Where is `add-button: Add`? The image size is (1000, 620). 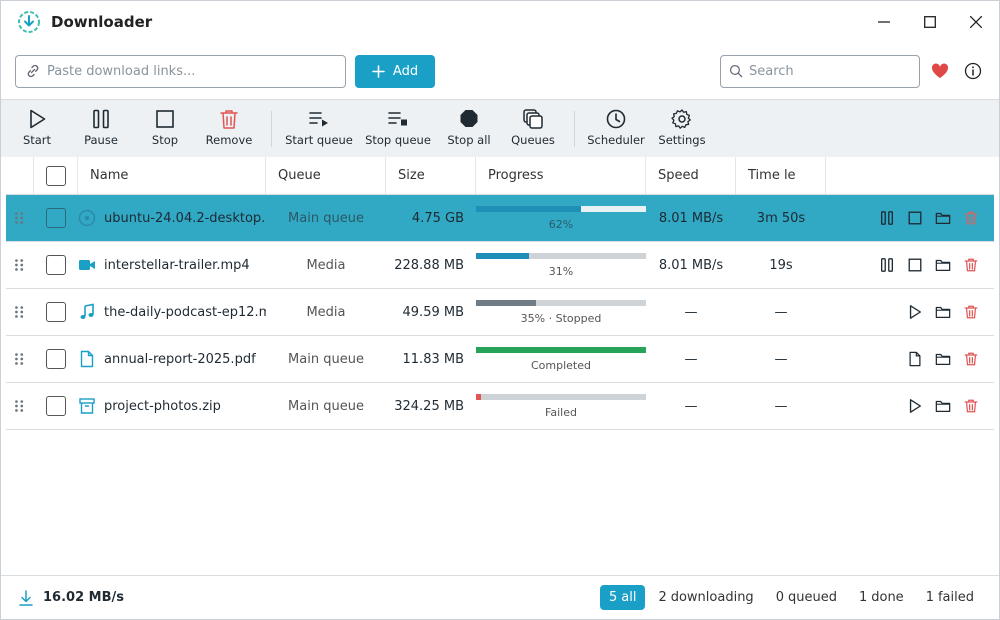 add-button: Add is located at coordinates (395, 71).